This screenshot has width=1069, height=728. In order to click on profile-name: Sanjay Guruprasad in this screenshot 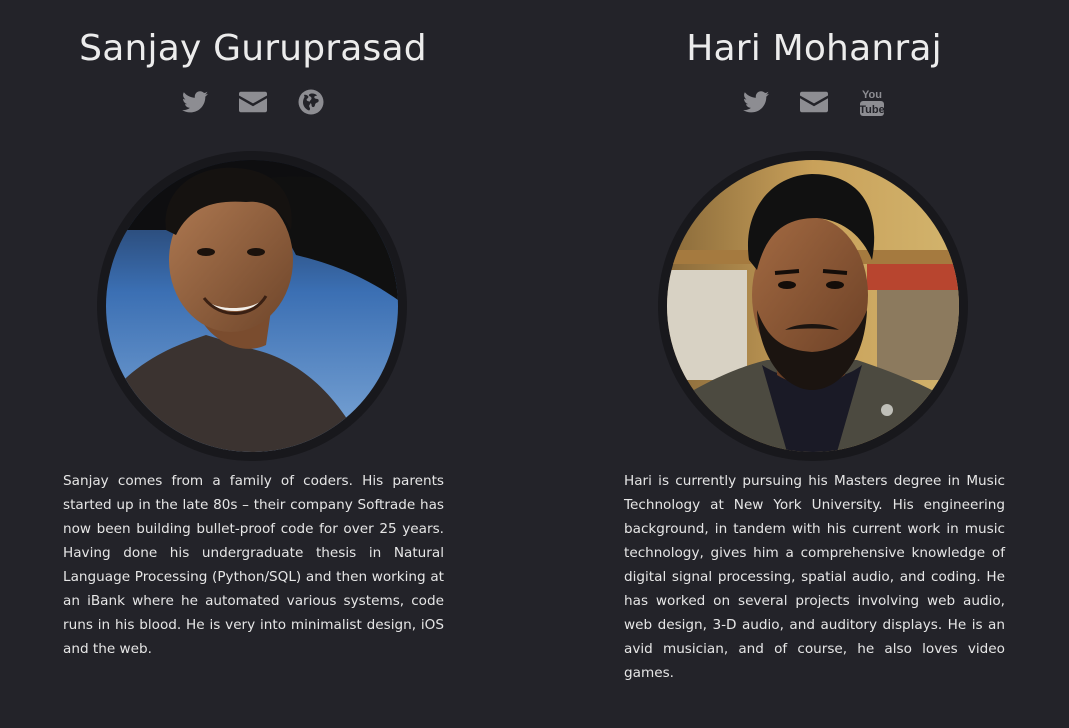, I will do `click(253, 48)`.